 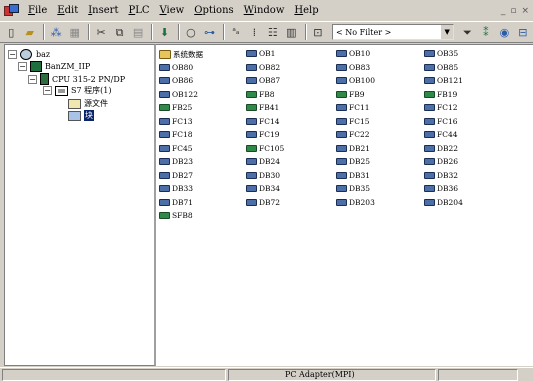 I want to click on paste-button: ▤, so click(x=138, y=32).